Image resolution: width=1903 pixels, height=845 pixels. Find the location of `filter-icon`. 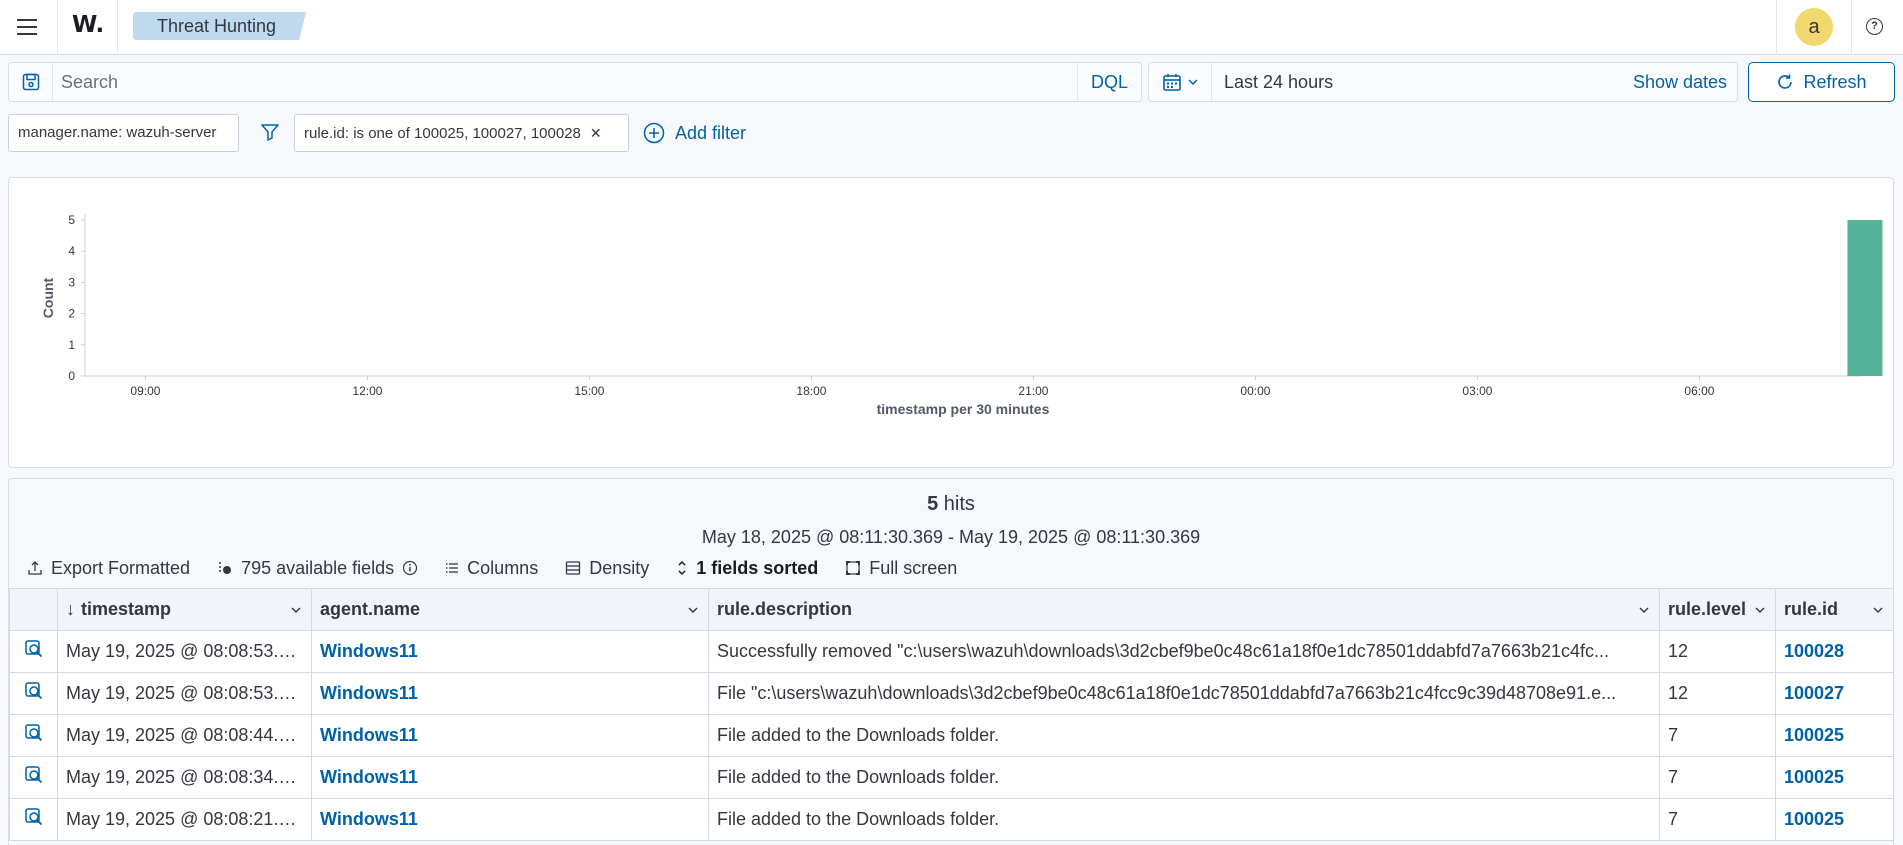

filter-icon is located at coordinates (270, 132).